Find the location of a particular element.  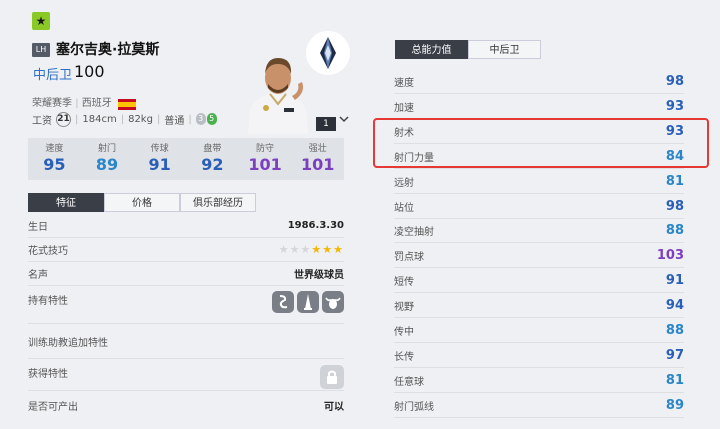

level-badge: 1 is located at coordinates (326, 124).